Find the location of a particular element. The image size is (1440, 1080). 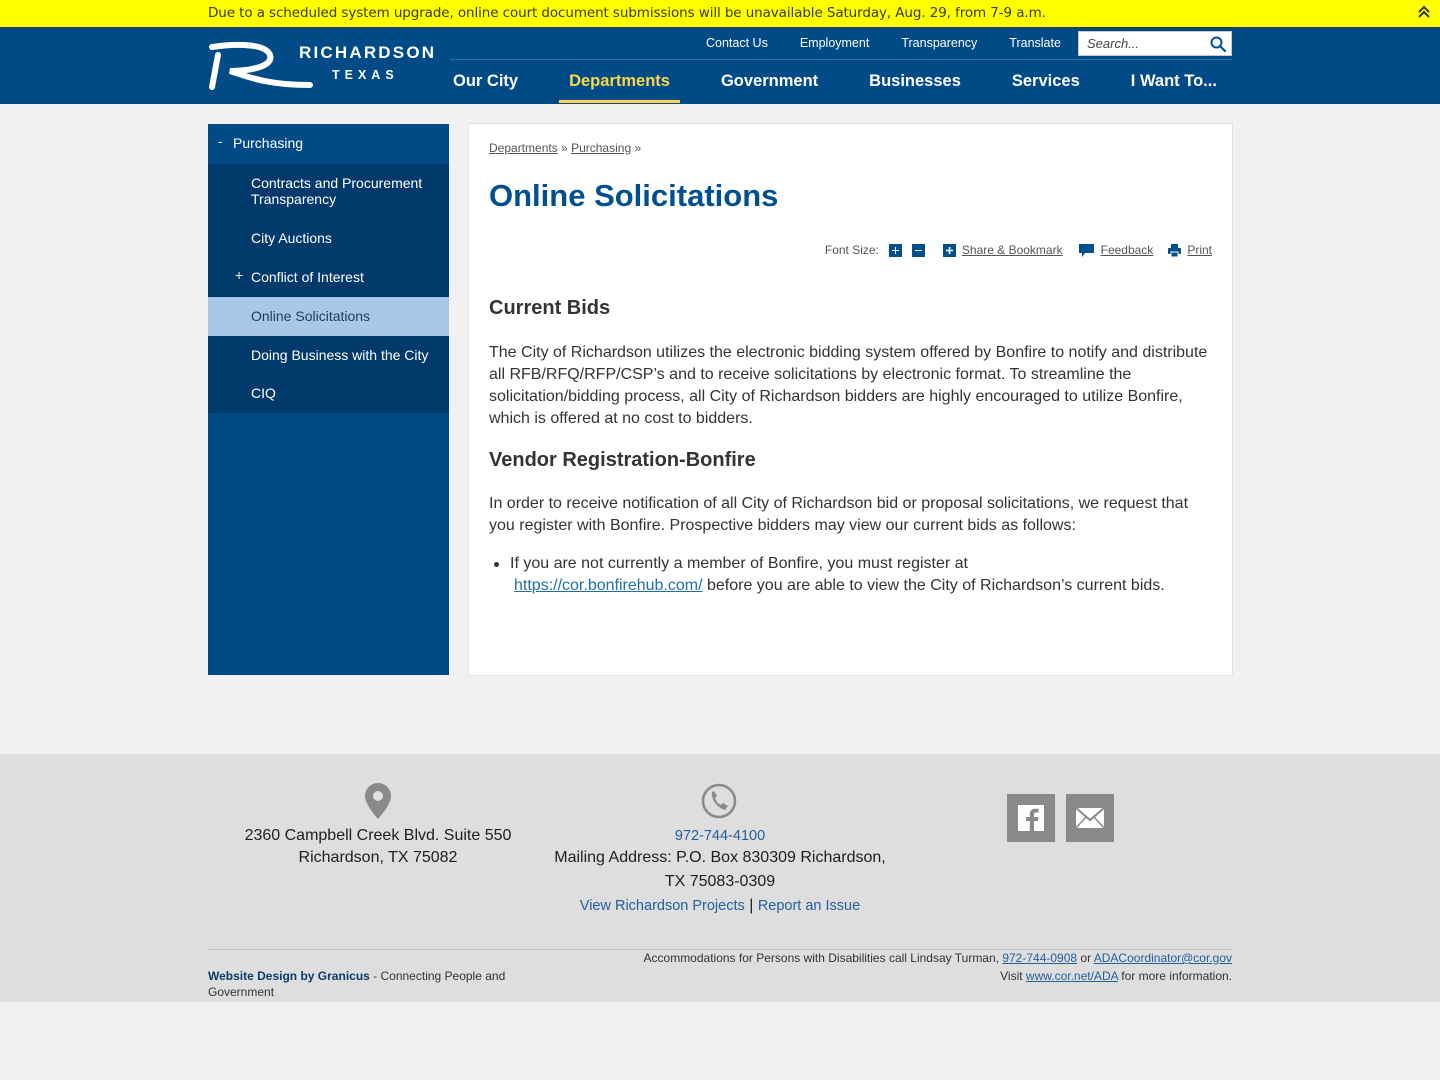

sidebar-item-doing-business: Doing Business with the City is located at coordinates (328, 355).